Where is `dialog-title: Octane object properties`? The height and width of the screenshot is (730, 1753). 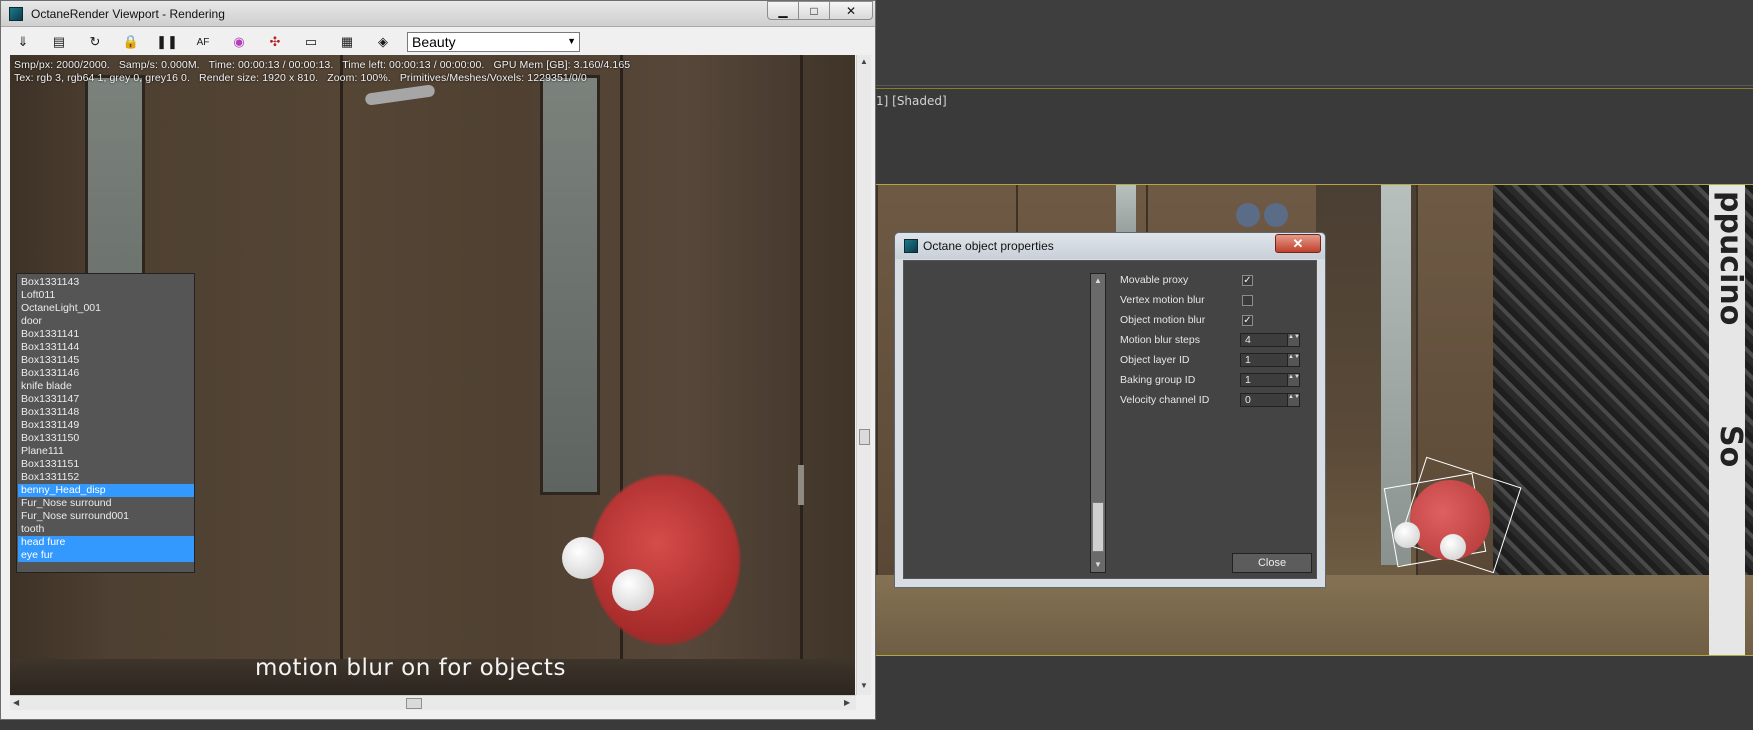
dialog-title: Octane object properties is located at coordinates (988, 246).